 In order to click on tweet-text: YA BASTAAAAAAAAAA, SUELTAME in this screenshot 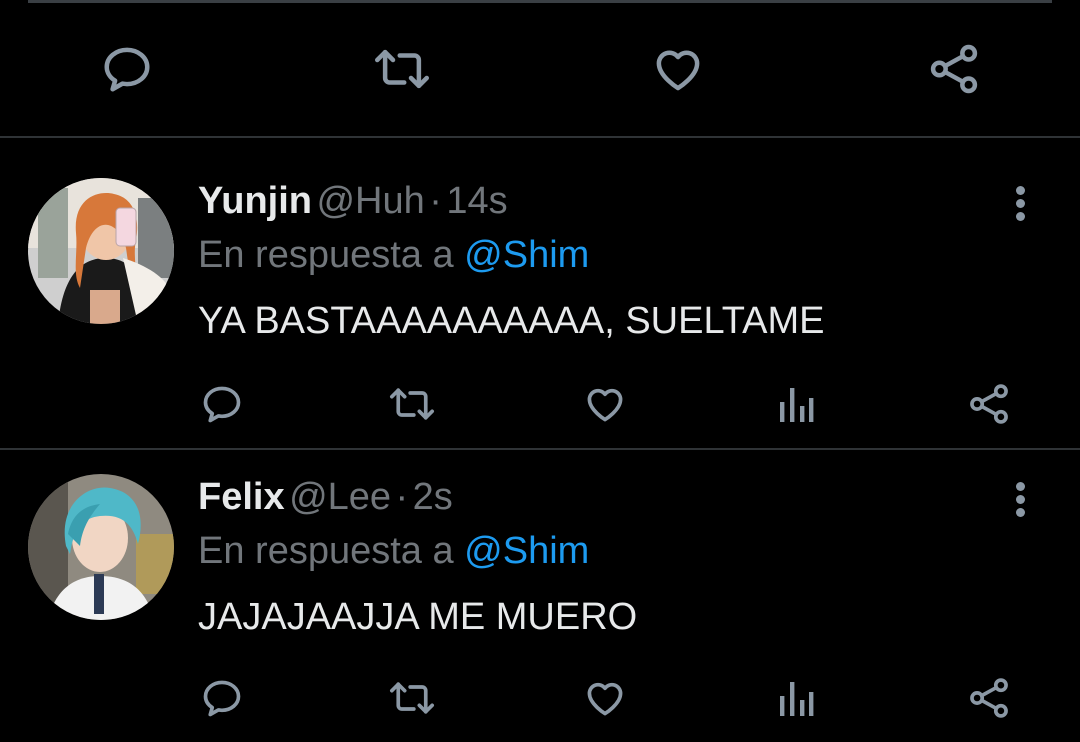, I will do `click(511, 321)`.